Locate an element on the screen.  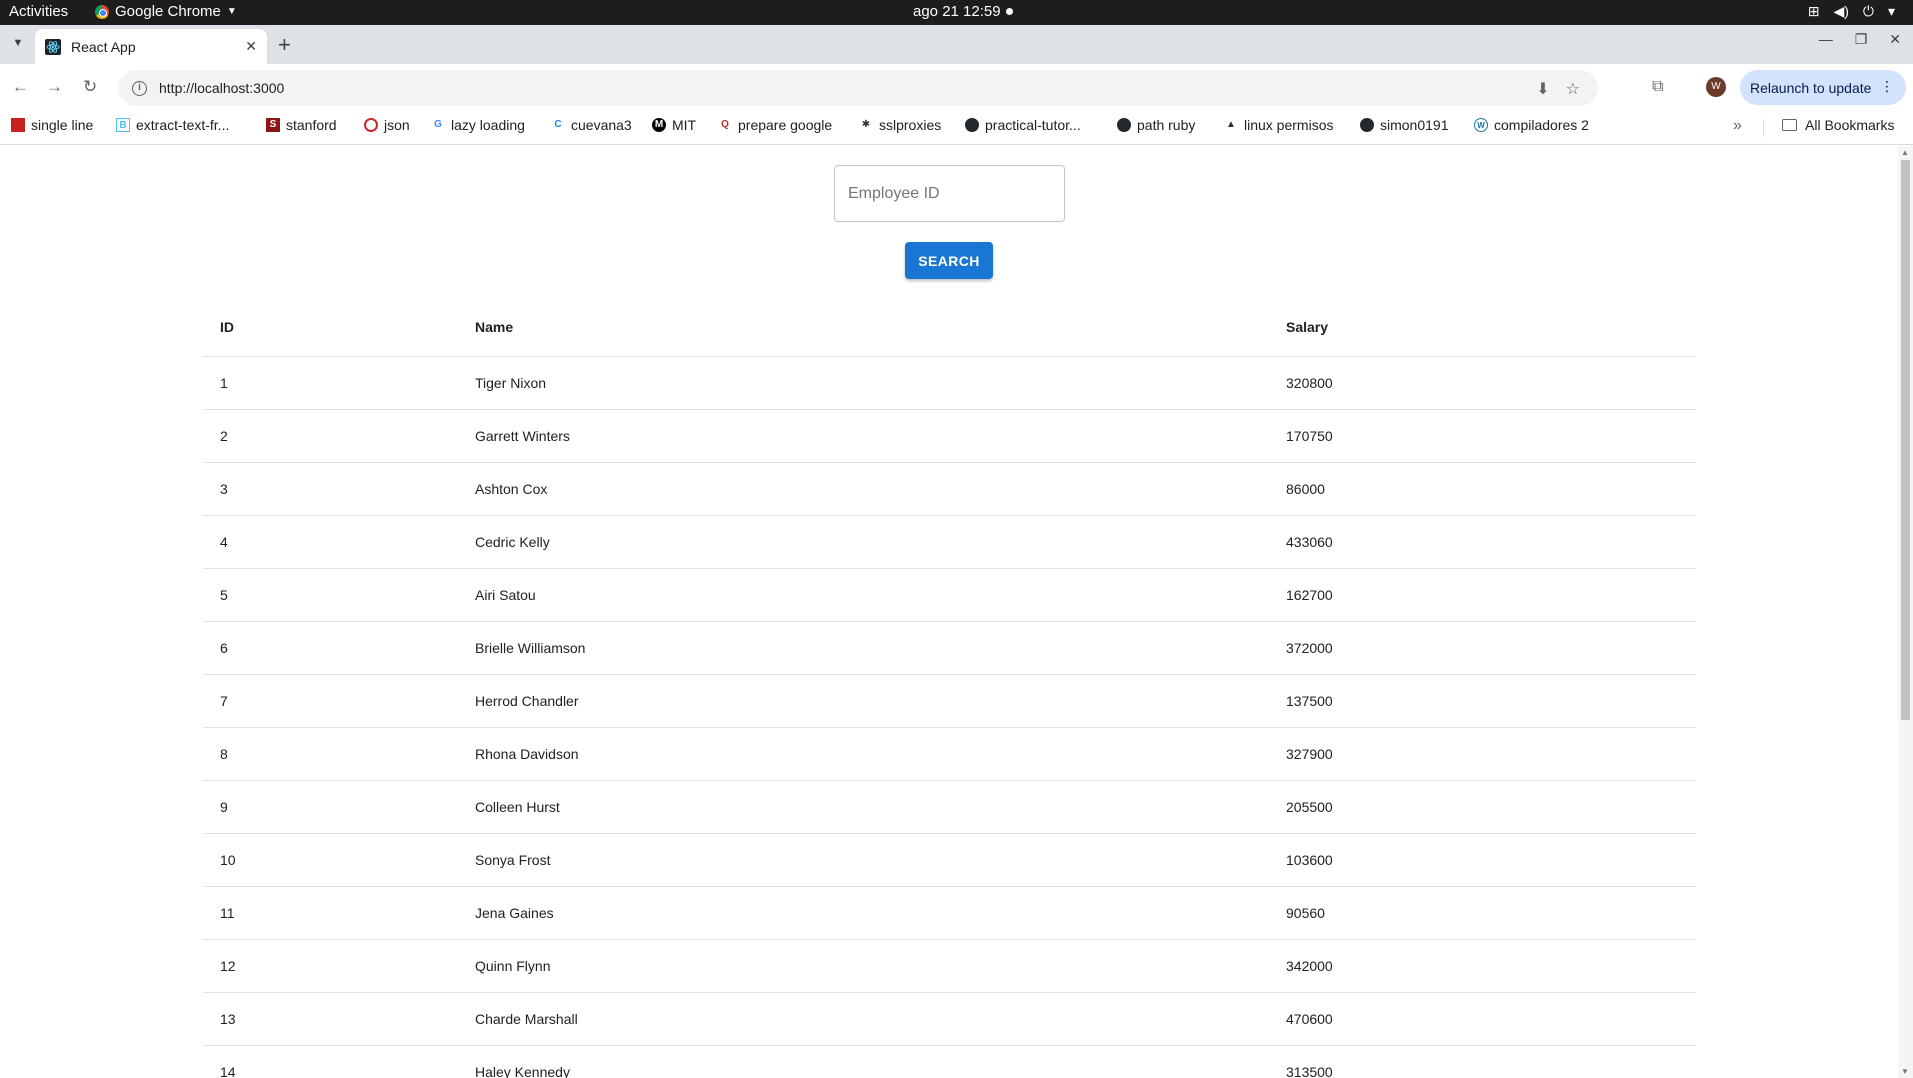
doc-icon: B is located at coordinates (123, 125).